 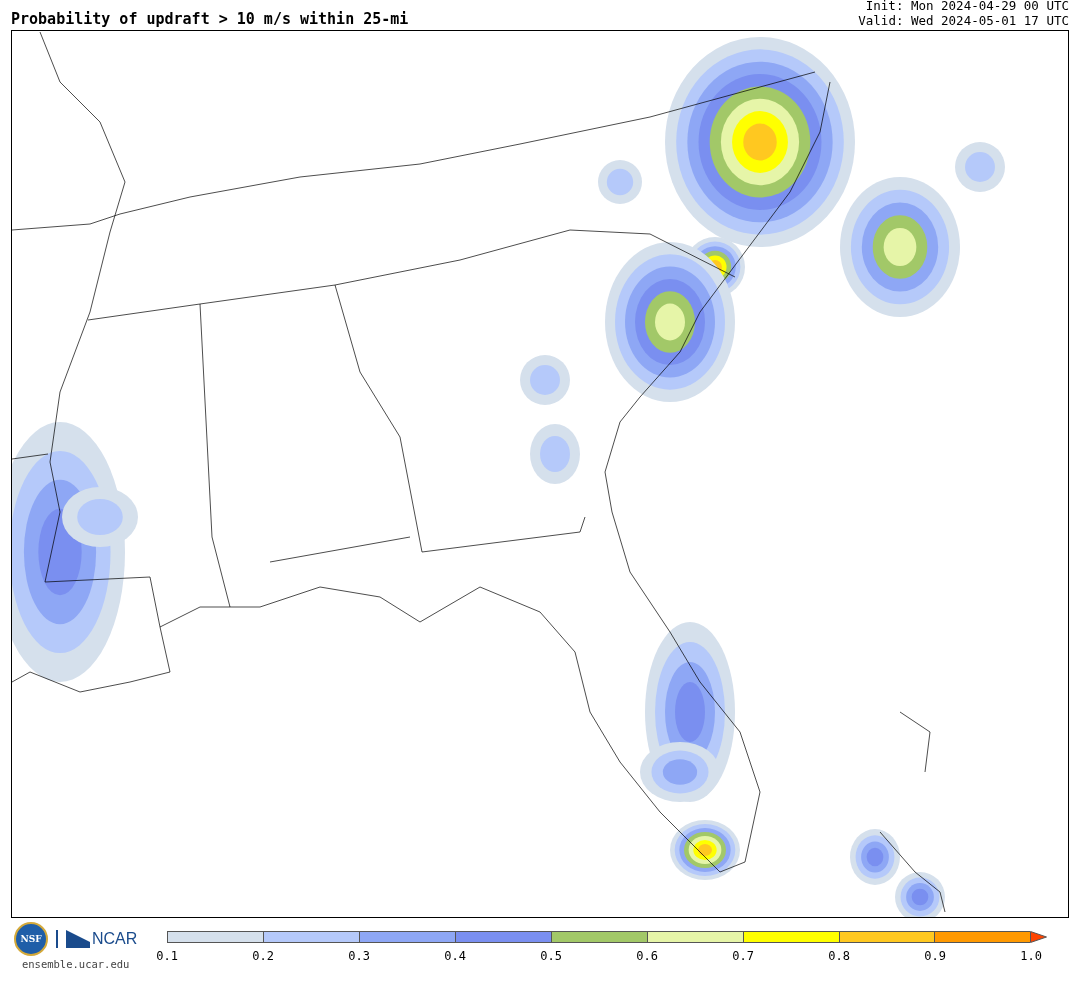 What do you see at coordinates (1032, 956) in the screenshot?
I see `colorbar-tick-label: 1.0` at bounding box center [1032, 956].